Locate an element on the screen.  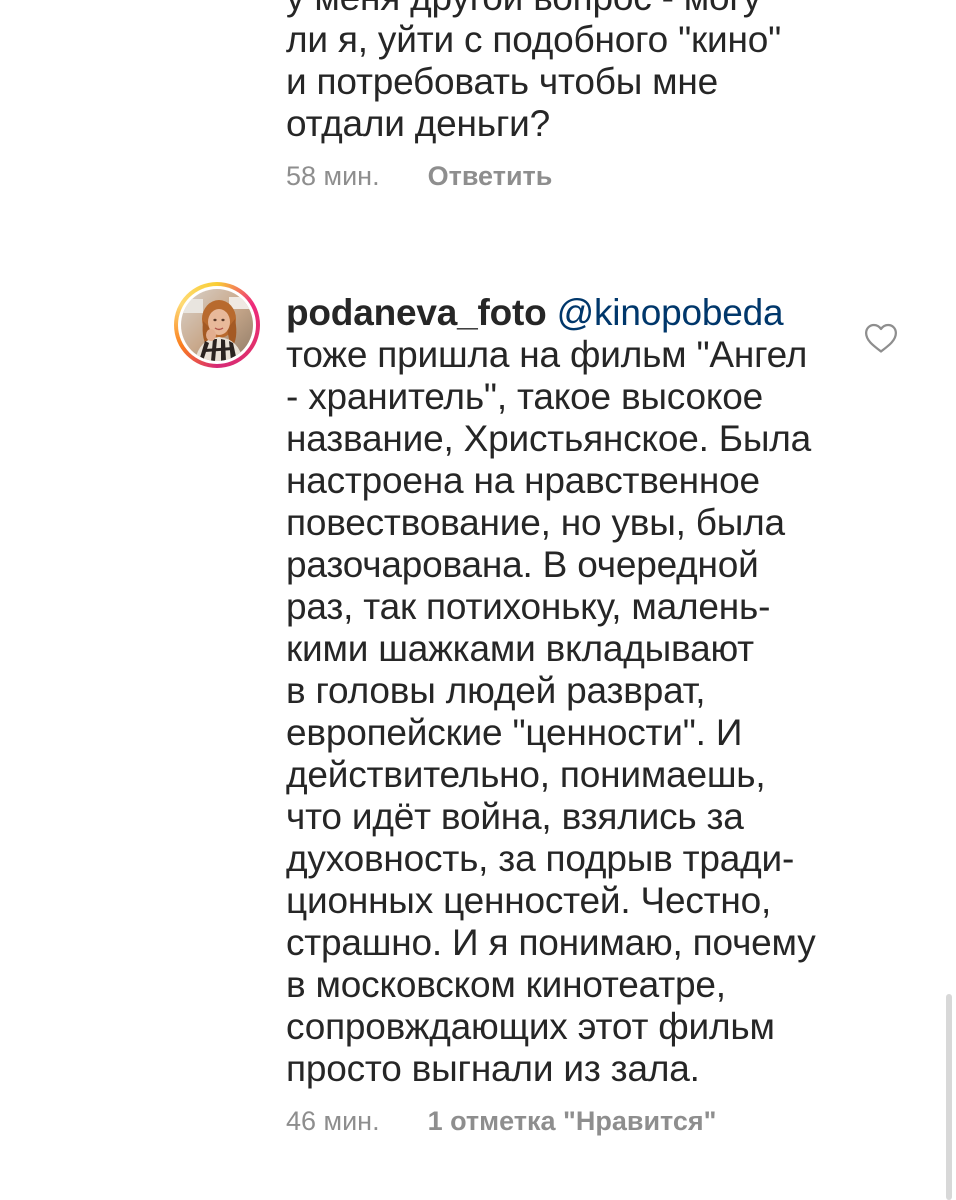
comment-meta: 46 мин. 1 отметка "Нравится" is located at coordinates (566, 1121).